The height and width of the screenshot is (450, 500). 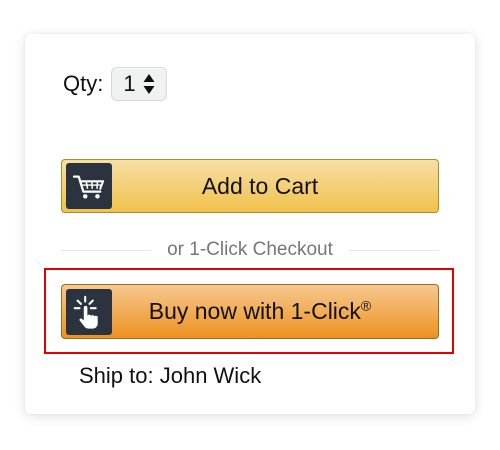 I want to click on checkout-divider: or 1-Click Checkout, so click(x=250, y=250).